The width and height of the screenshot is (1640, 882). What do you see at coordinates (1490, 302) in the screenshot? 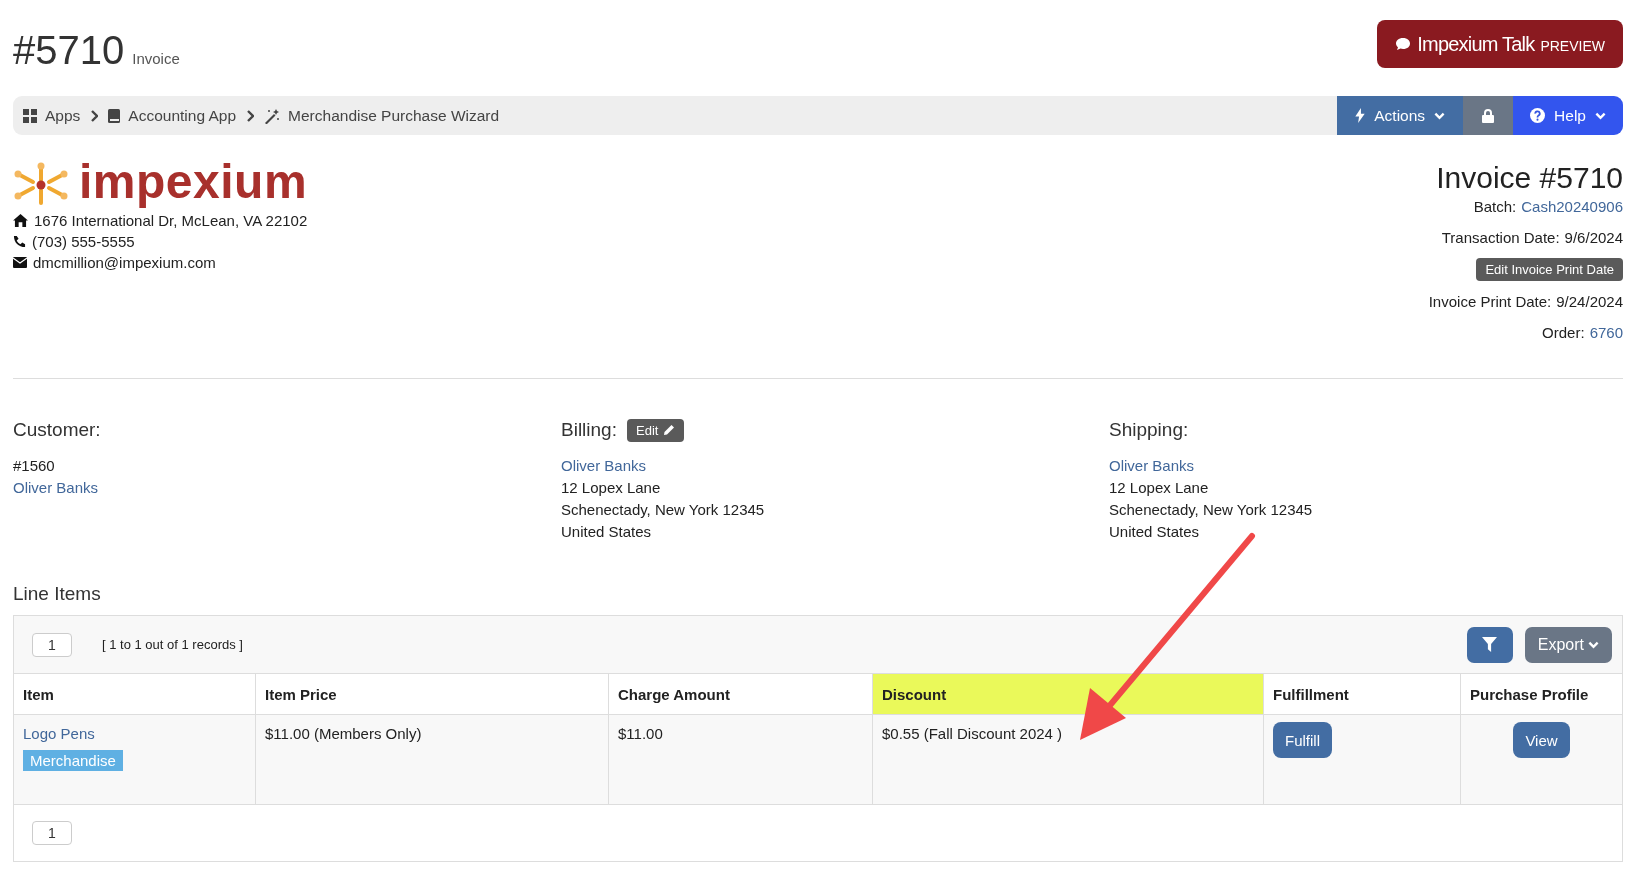
I see `field-label: Invoice Print Date:` at bounding box center [1490, 302].